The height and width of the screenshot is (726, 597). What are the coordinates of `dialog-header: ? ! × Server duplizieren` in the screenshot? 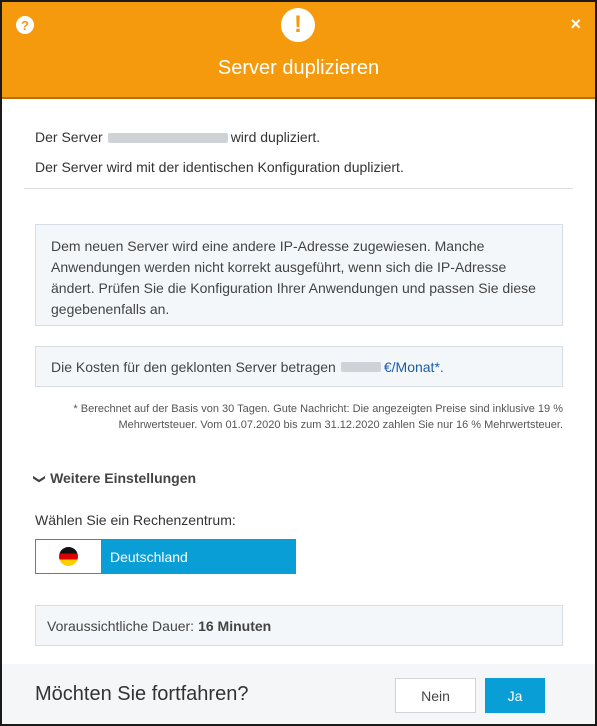 It's located at (298, 50).